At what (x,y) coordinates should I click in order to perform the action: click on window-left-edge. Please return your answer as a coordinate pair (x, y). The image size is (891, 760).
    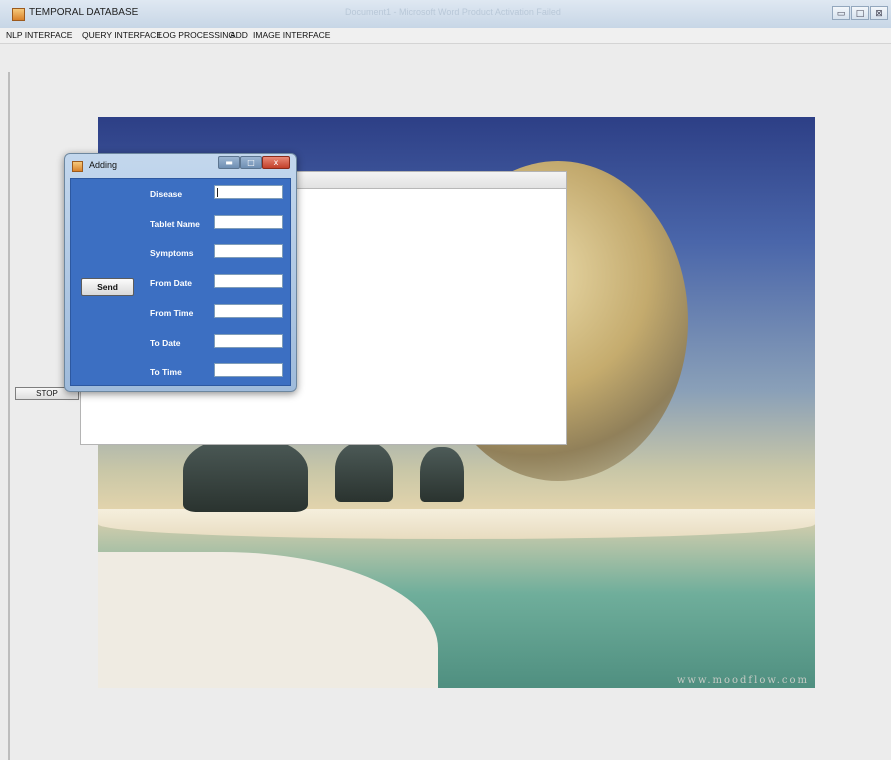
    Looking at the image, I should click on (9, 416).